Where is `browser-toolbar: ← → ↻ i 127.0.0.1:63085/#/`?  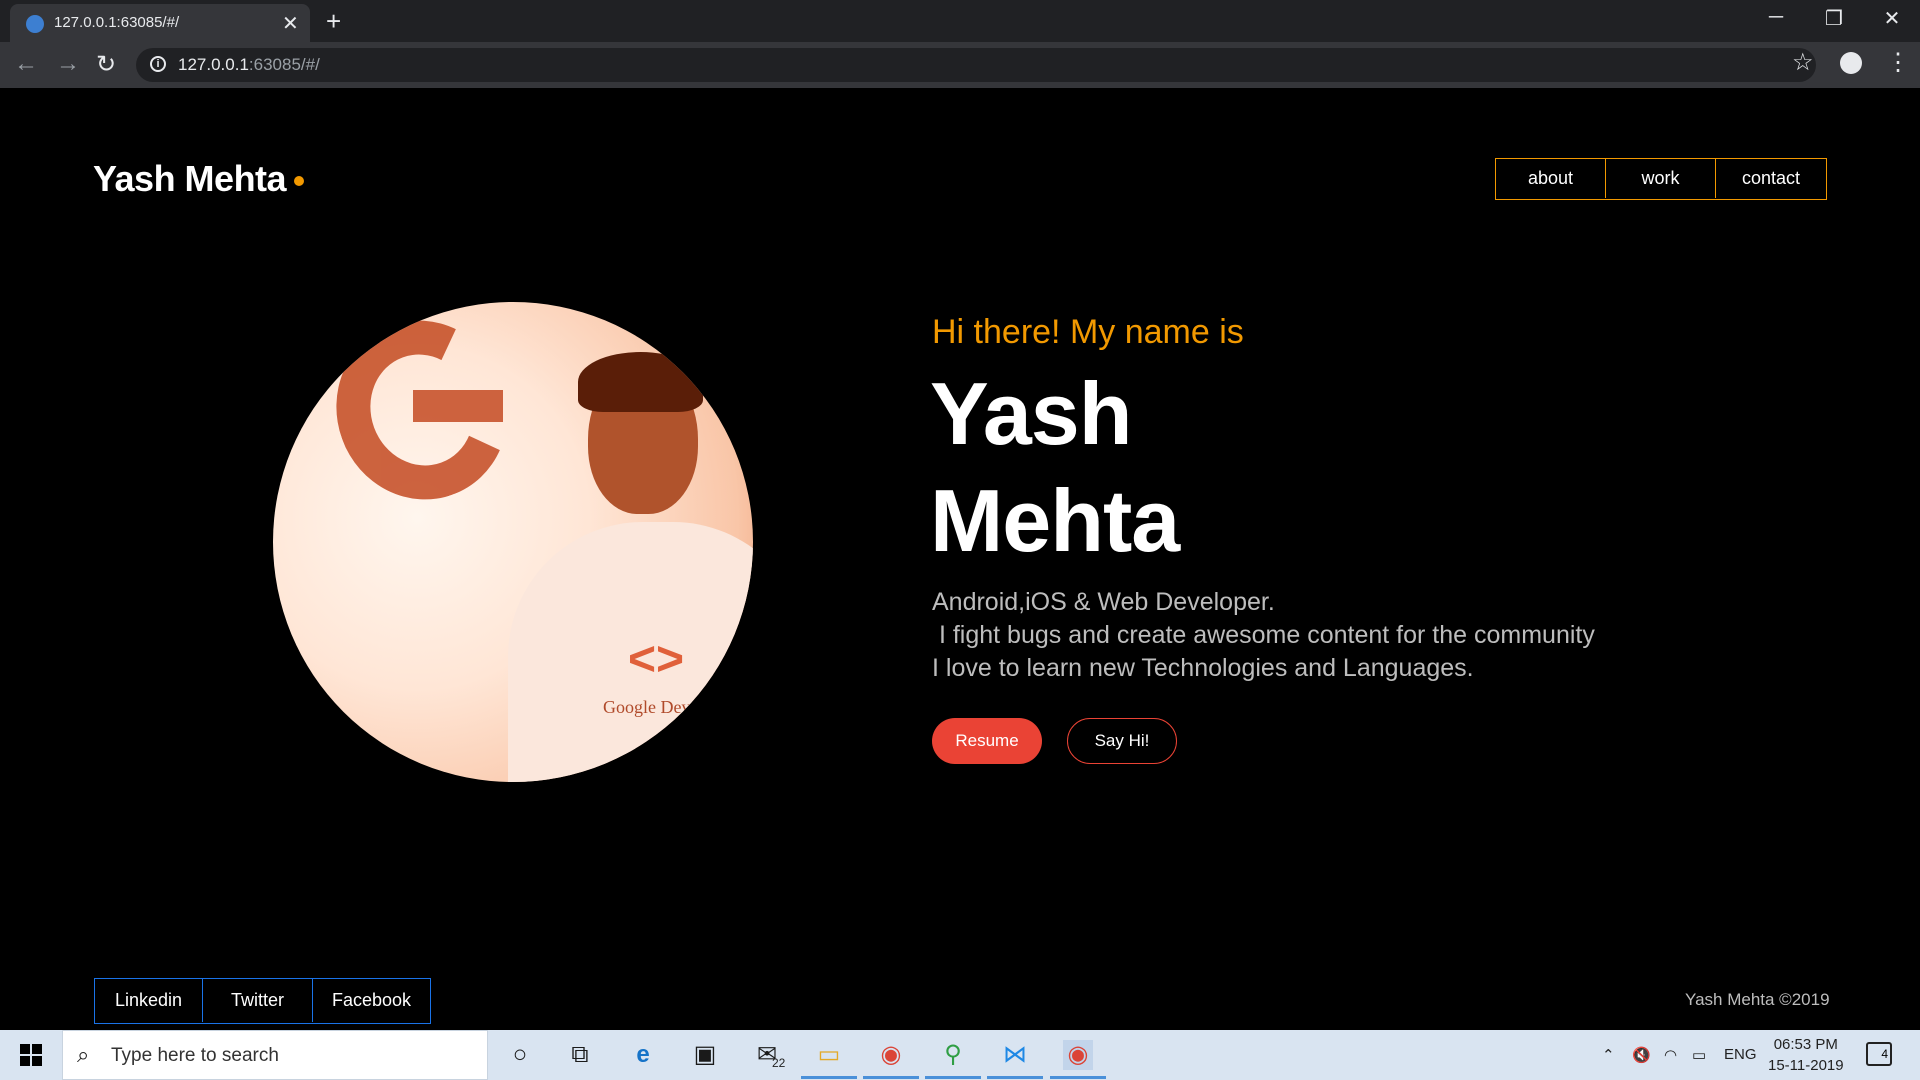 browser-toolbar: ← → ↻ i 127.0.0.1:63085/#/ is located at coordinates (960, 65).